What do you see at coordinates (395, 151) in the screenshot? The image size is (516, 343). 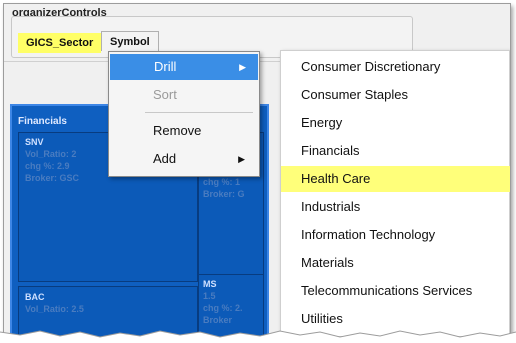 I see `submenu-item-financials: Financials` at bounding box center [395, 151].